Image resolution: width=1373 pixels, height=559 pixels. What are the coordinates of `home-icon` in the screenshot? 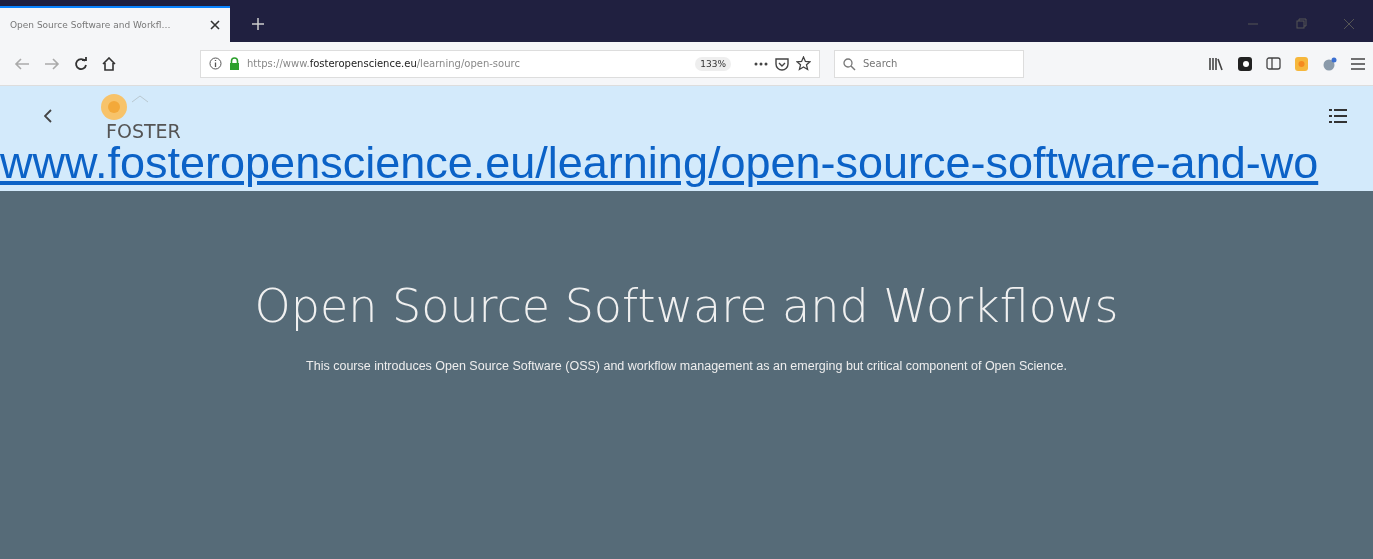 It's located at (109, 63).